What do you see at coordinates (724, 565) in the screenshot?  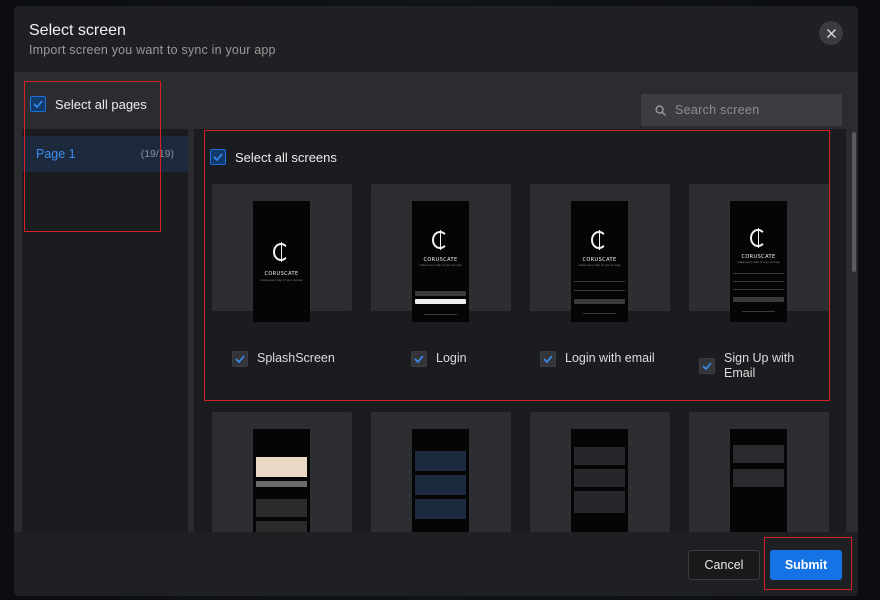 I see `cancel-button: Cancel` at bounding box center [724, 565].